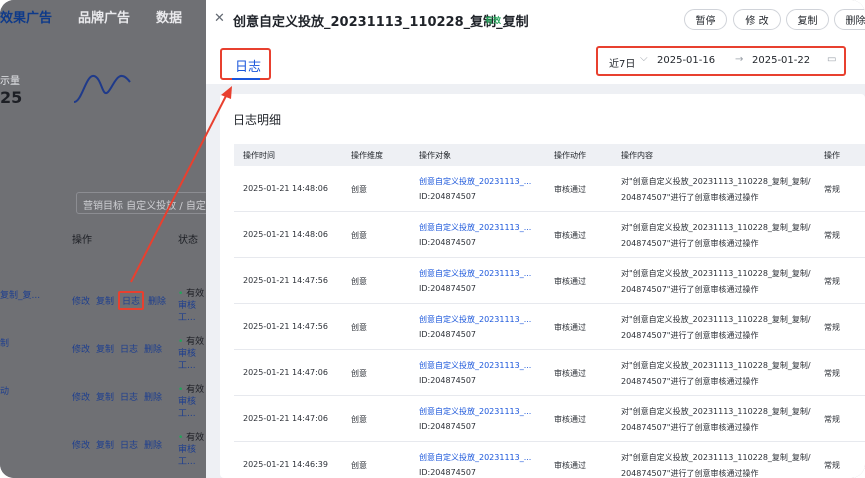 The image size is (865, 478). Describe the element at coordinates (781, 60) in the screenshot. I see `date-end-input: 2025-01-22` at that location.